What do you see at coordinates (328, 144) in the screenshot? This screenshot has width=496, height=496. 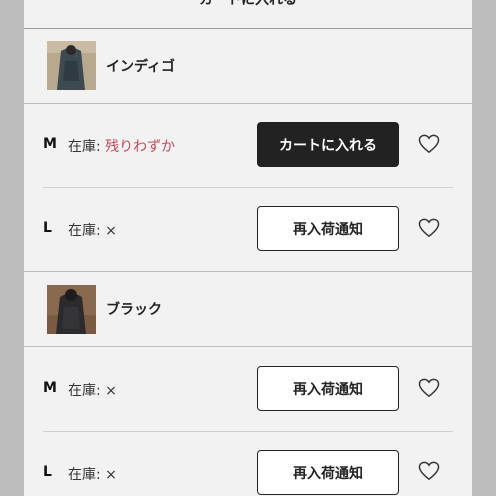 I see `add-to-cart-button: カートに入れる` at bounding box center [328, 144].